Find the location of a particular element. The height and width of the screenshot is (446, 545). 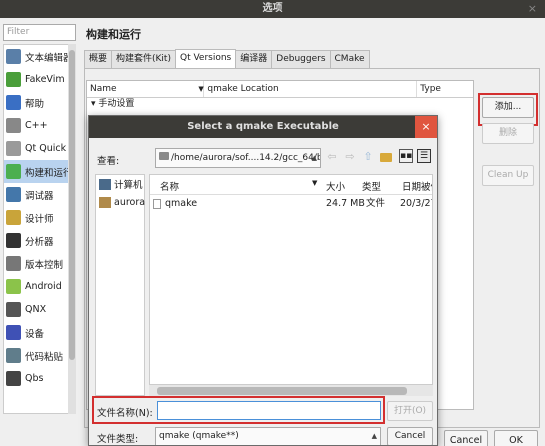

window-title: 选项 is located at coordinates (272, 8).